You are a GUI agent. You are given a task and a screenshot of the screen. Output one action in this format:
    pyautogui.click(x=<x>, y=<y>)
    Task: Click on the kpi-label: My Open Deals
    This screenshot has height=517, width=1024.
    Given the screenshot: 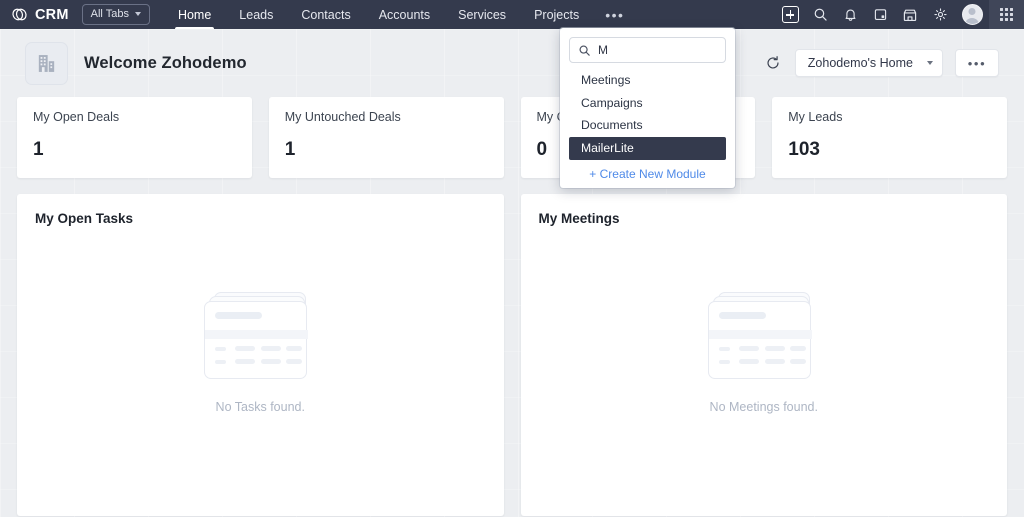 What is the action you would take?
    pyautogui.click(x=76, y=117)
    